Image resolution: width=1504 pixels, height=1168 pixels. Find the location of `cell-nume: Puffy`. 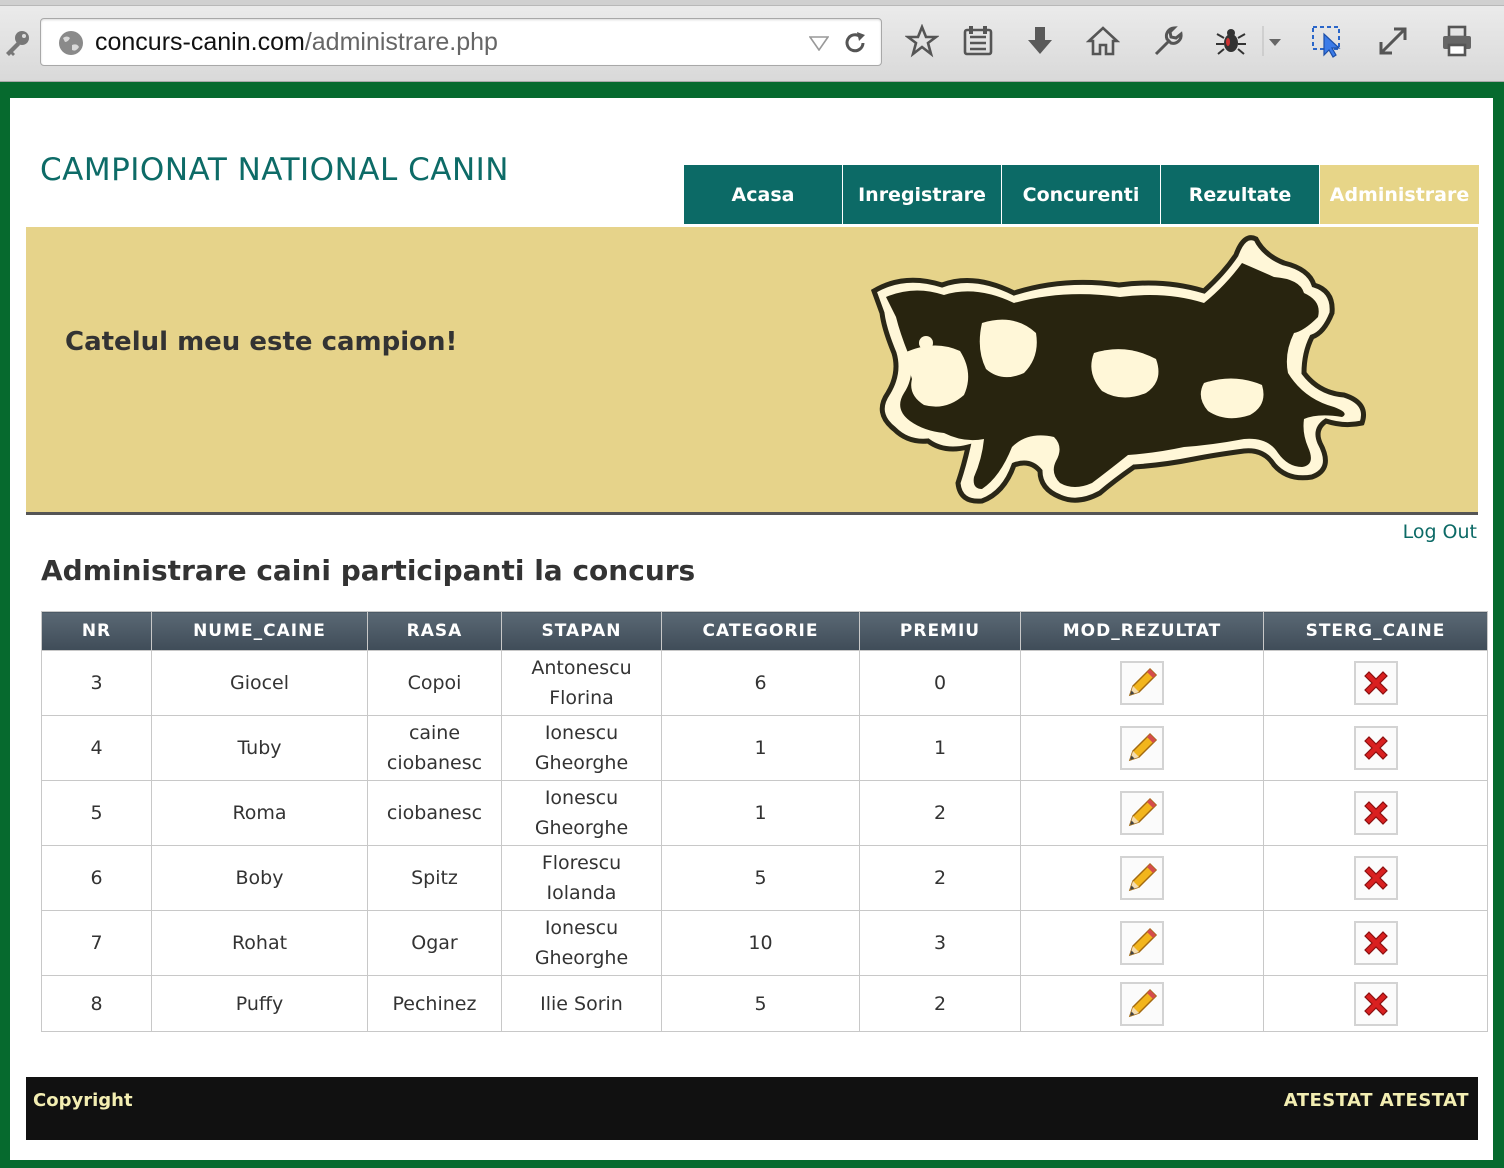

cell-nume: Puffy is located at coordinates (259, 1003).